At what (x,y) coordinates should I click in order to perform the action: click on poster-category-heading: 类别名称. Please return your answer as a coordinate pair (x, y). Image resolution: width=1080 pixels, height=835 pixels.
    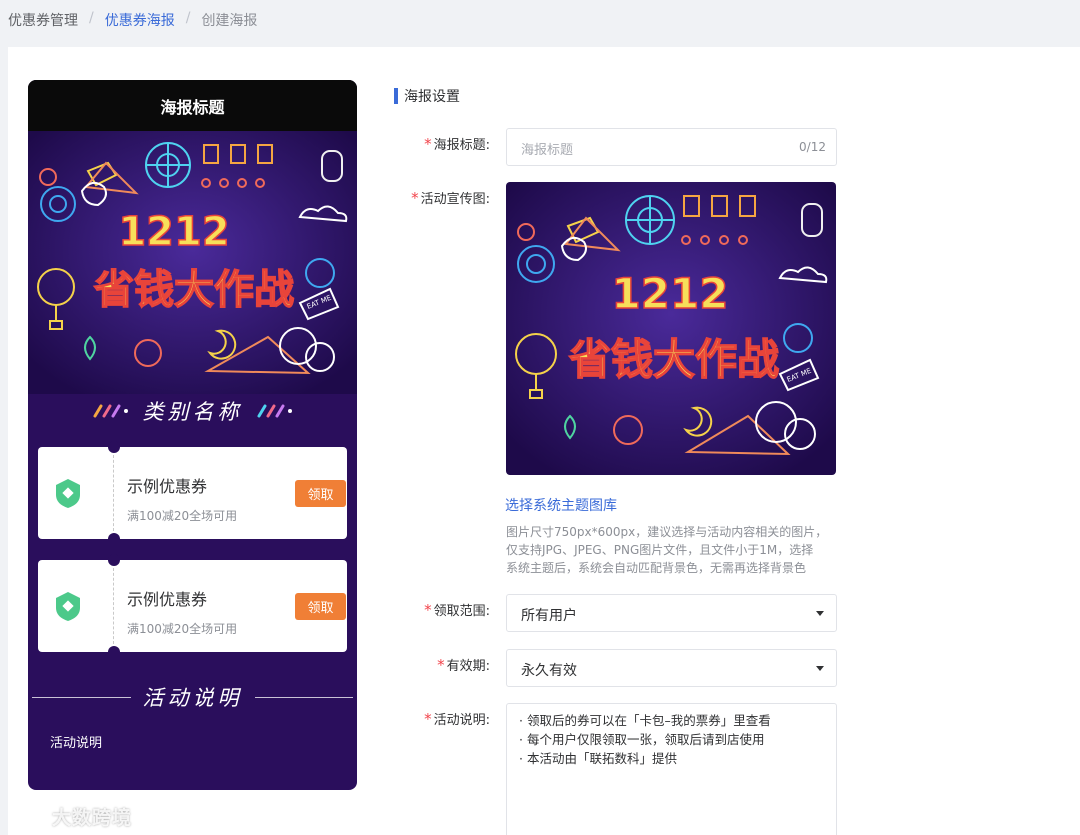
    Looking at the image, I should click on (192, 411).